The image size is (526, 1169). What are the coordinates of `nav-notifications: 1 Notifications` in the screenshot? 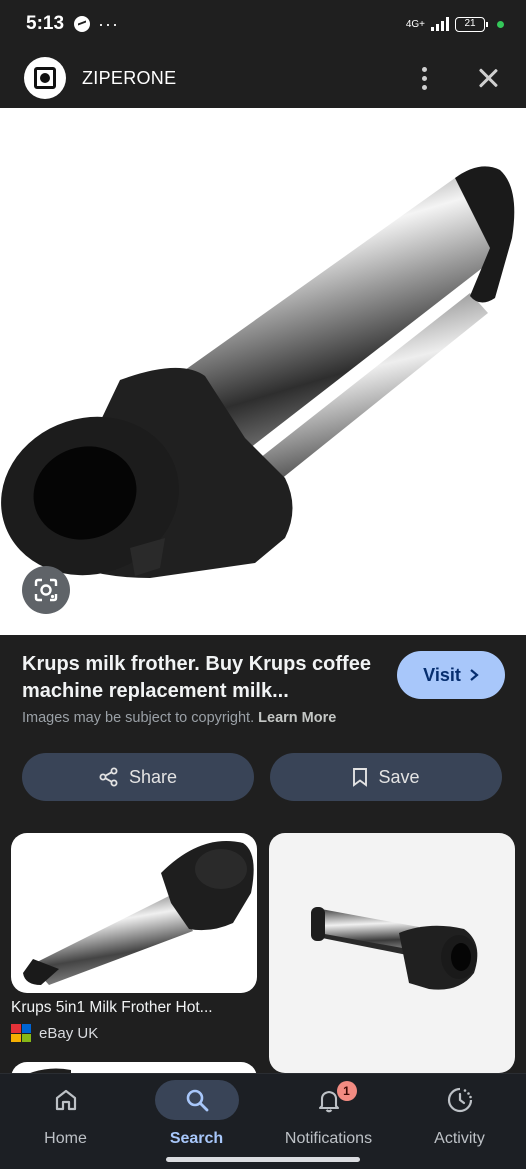 It's located at (328, 1121).